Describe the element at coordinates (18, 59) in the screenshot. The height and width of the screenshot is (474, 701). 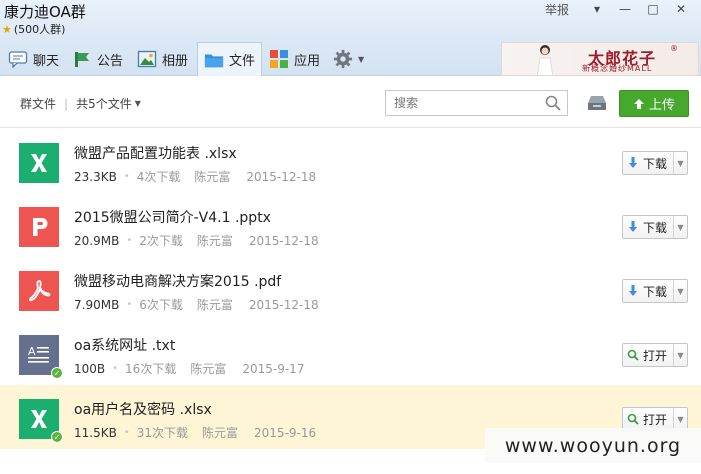
I see `chat-icon` at that location.